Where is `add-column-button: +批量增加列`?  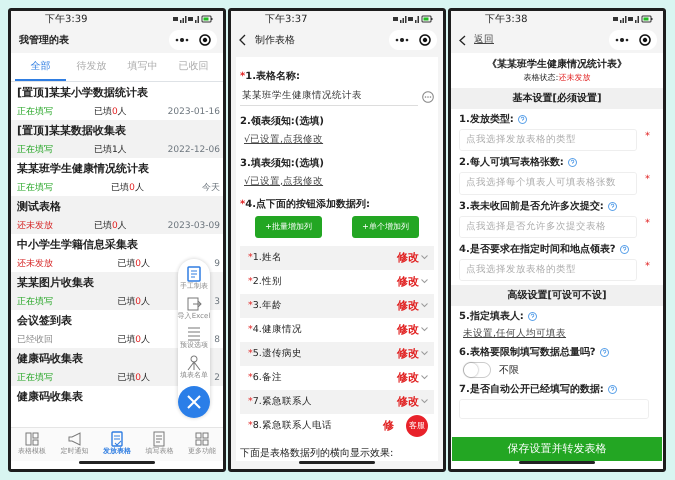
add-column-button: +批量增加列 is located at coordinates (288, 227).